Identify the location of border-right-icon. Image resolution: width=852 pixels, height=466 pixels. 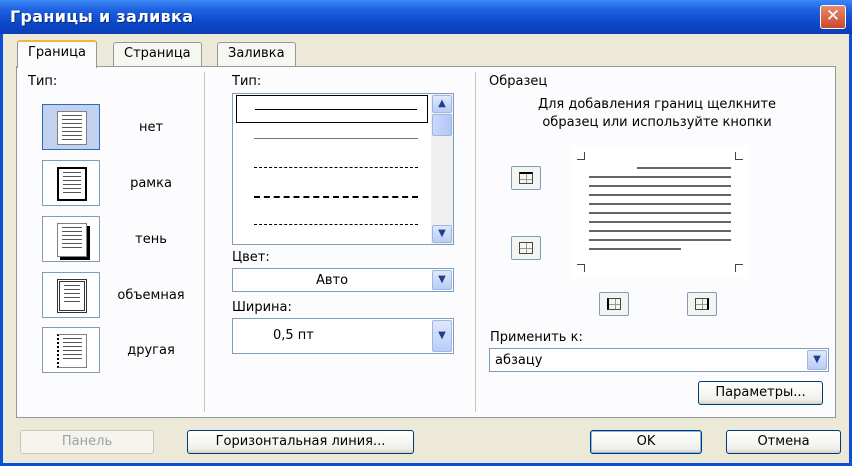
(702, 304).